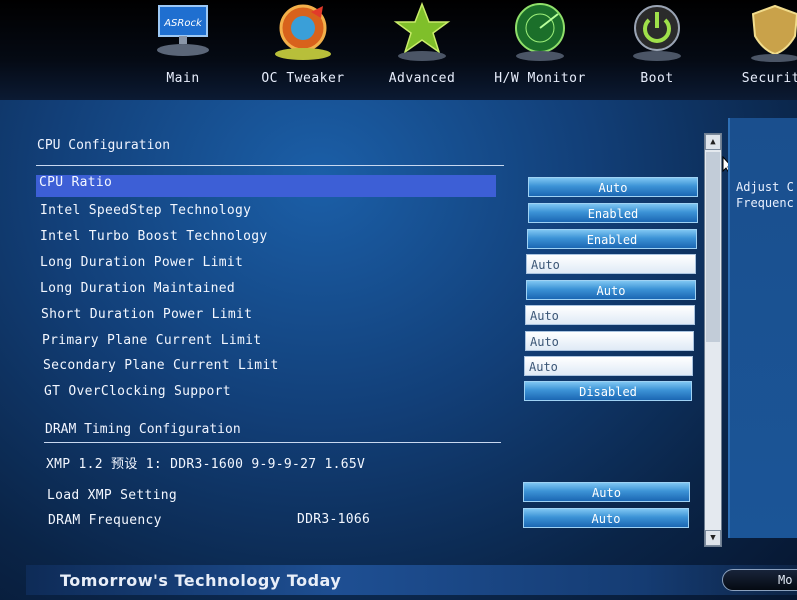 The height and width of the screenshot is (600, 797). I want to click on gt-overclocking-support-value: Disabled, so click(608, 391).